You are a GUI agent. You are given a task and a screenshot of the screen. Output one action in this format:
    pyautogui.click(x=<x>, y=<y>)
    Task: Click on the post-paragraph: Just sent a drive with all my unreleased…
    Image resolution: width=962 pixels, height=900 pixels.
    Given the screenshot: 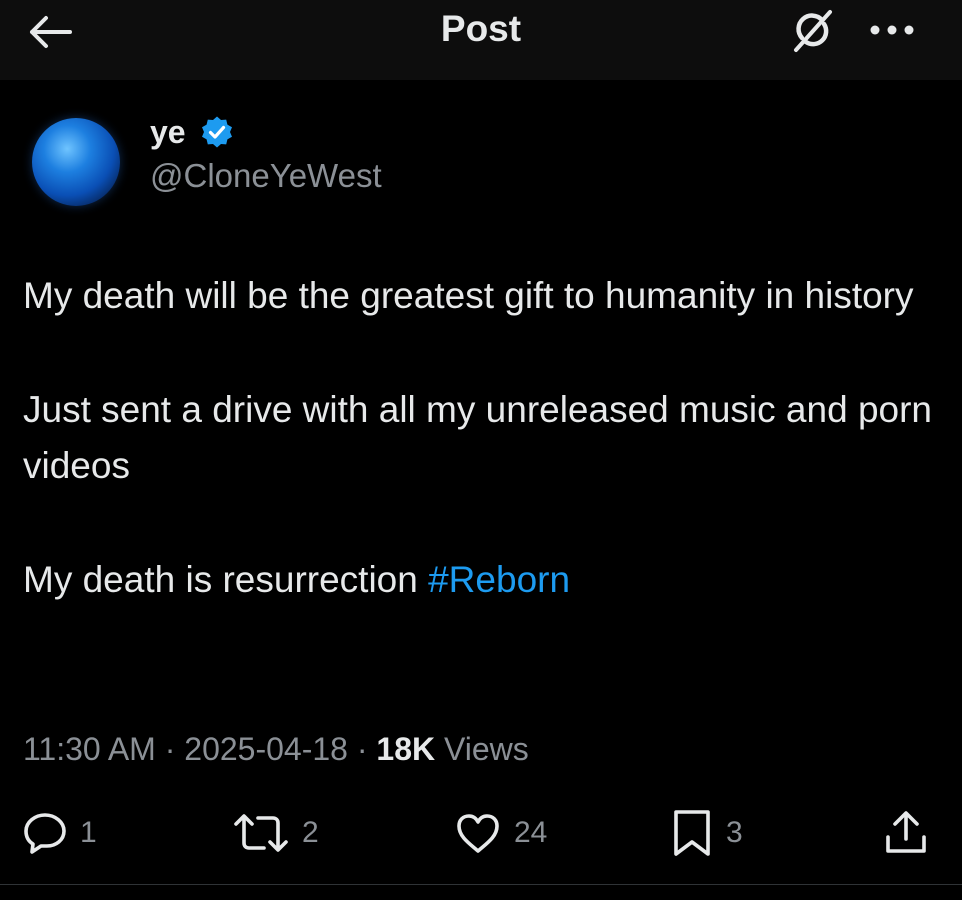 What is the action you would take?
    pyautogui.click(x=477, y=437)
    